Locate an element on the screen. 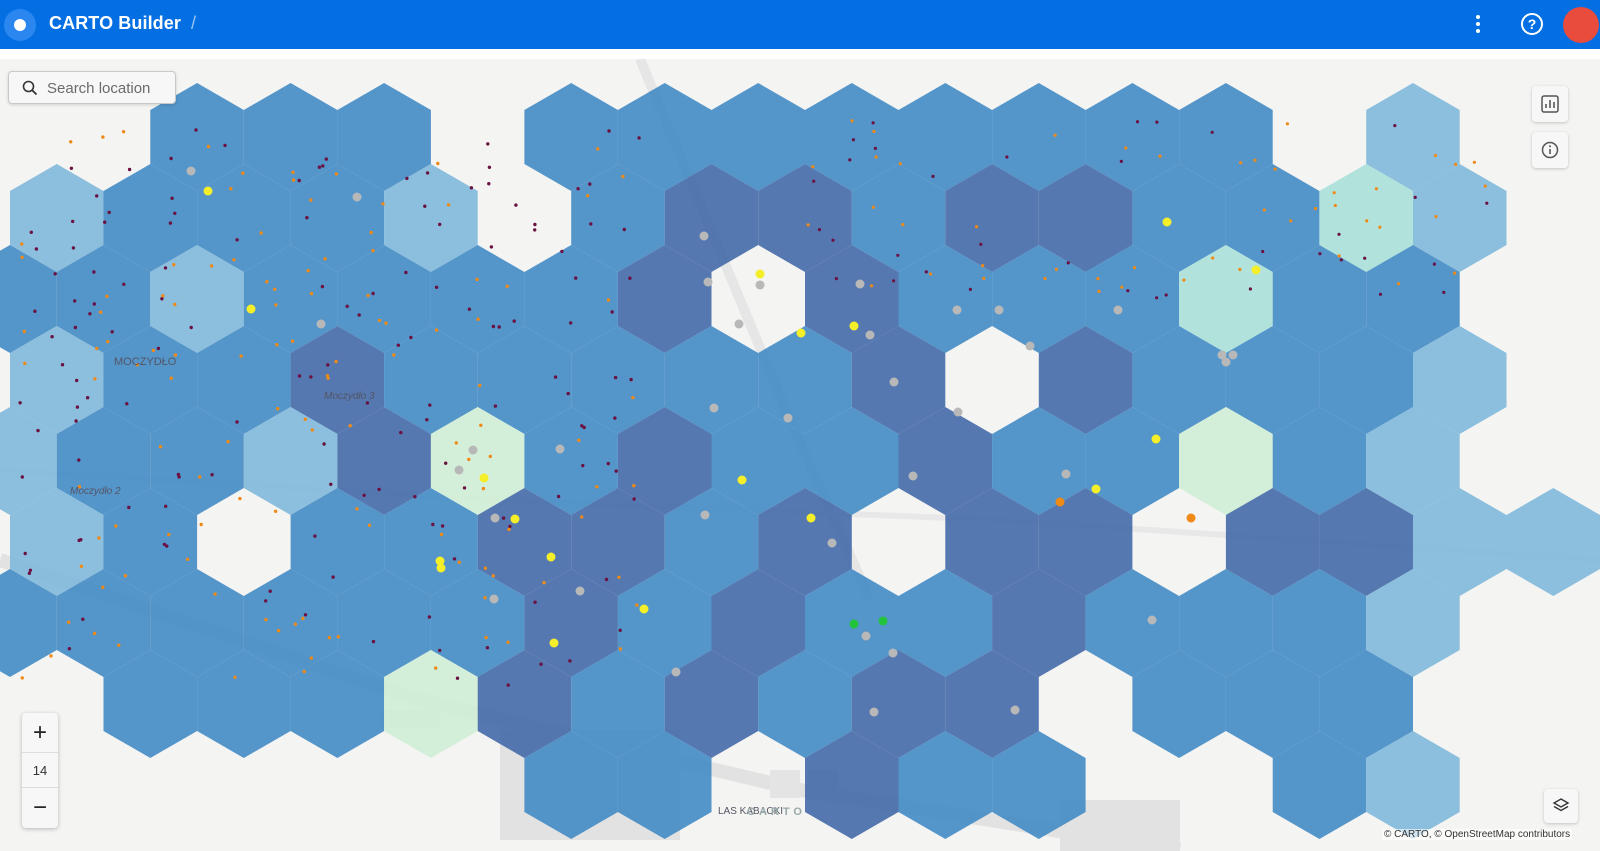  search-input is located at coordinates (109, 88).